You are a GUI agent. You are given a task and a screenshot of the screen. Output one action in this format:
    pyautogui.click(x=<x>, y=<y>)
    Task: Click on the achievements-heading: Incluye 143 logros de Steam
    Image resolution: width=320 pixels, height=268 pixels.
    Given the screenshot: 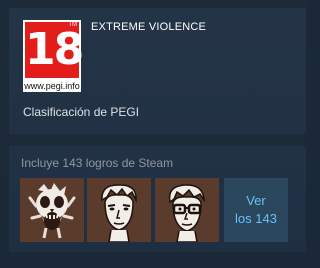 What is the action you would take?
    pyautogui.click(x=97, y=163)
    